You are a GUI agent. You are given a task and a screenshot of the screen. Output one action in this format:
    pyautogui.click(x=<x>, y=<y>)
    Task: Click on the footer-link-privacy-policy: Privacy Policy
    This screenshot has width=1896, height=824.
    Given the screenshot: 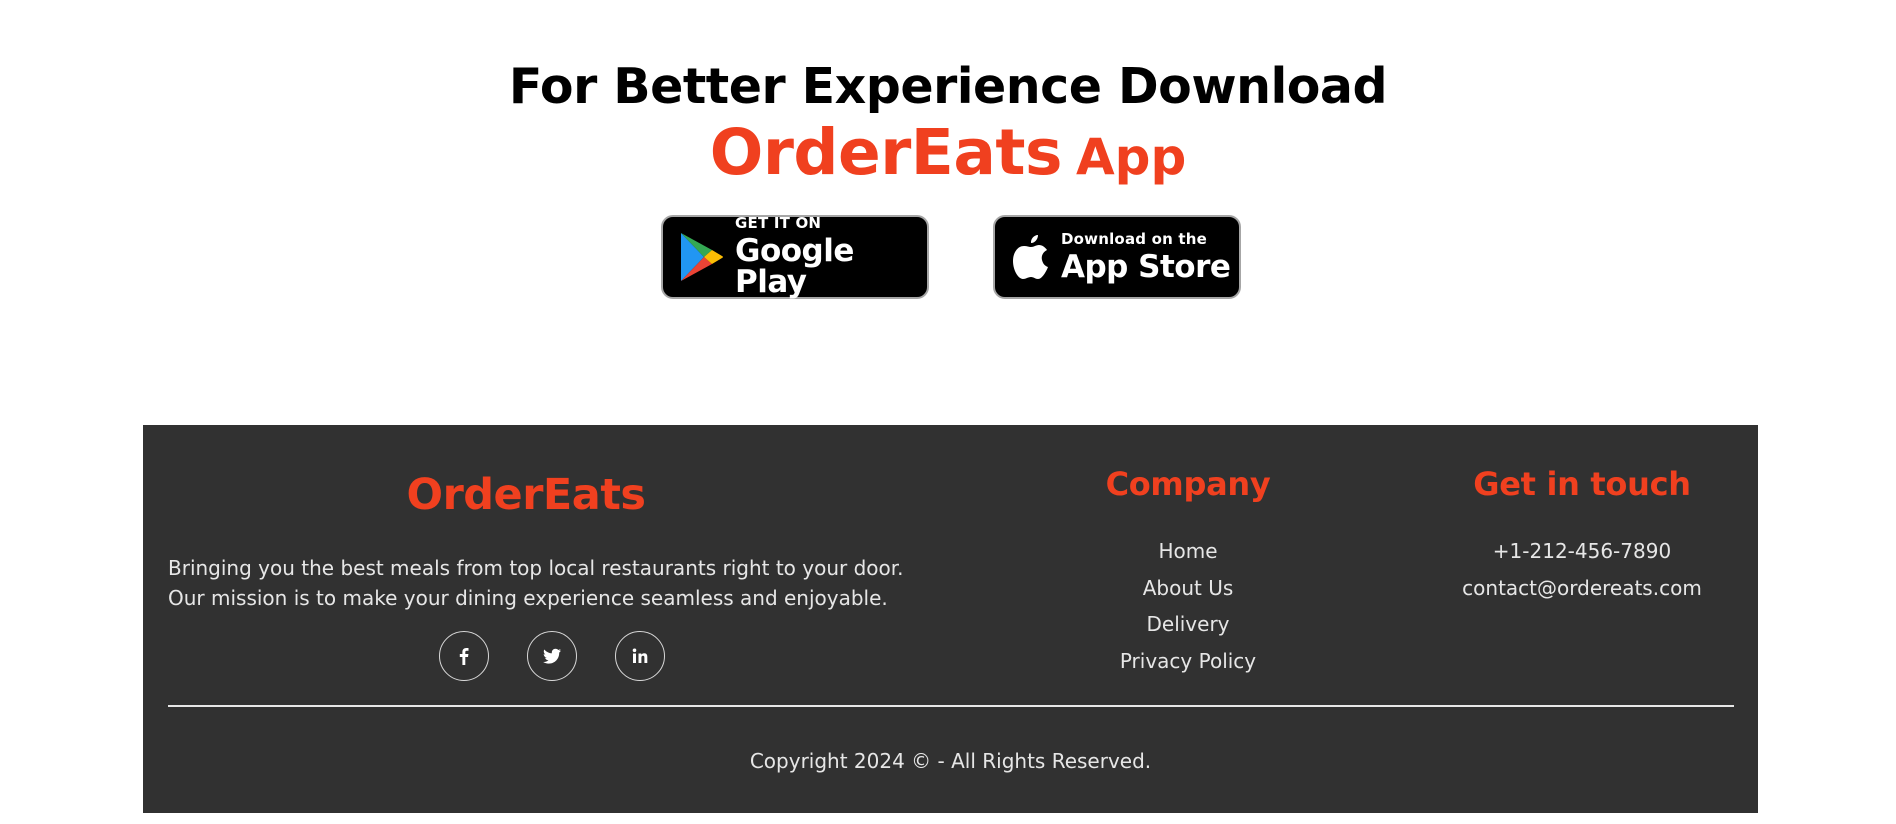 What is the action you would take?
    pyautogui.click(x=1188, y=661)
    